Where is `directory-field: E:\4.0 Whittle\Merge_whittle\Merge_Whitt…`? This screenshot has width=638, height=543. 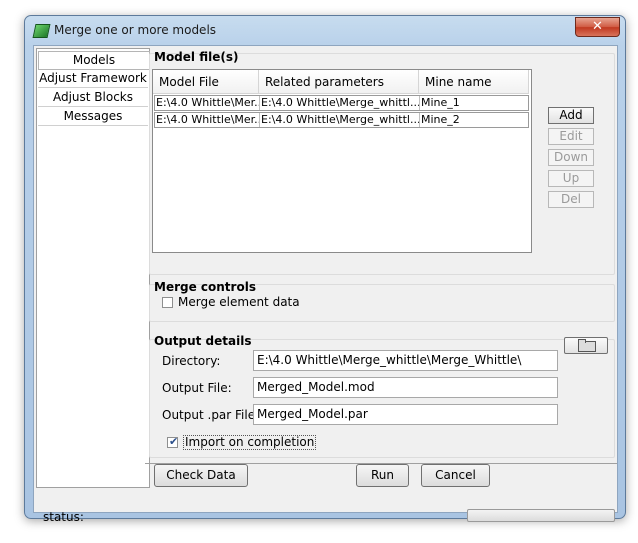
directory-field: E:\4.0 Whittle\Merge_whittle\Merge_Whitt… is located at coordinates (405, 360).